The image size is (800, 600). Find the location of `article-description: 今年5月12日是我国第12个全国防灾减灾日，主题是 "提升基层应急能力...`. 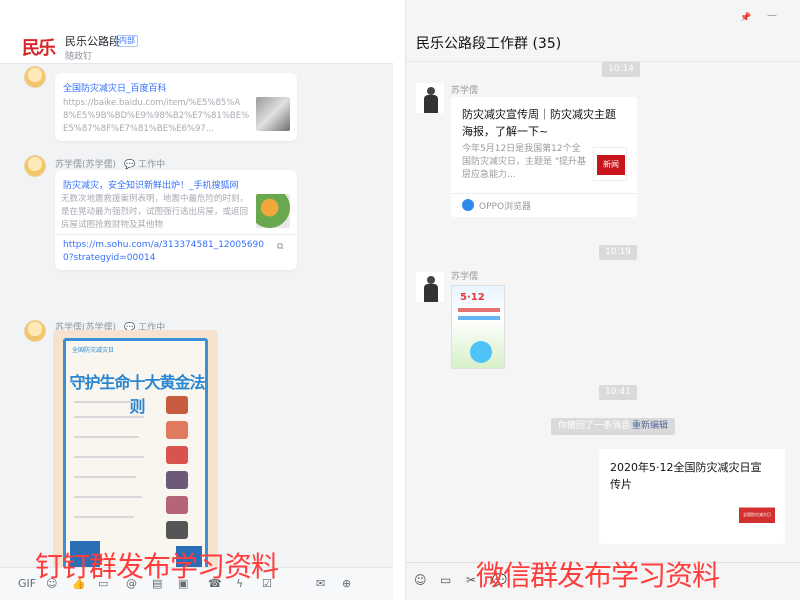

article-description: 今年5月12日是我国第12个全国防灾减灾日，主题是 "提升基层应急能力... is located at coordinates (524, 162).